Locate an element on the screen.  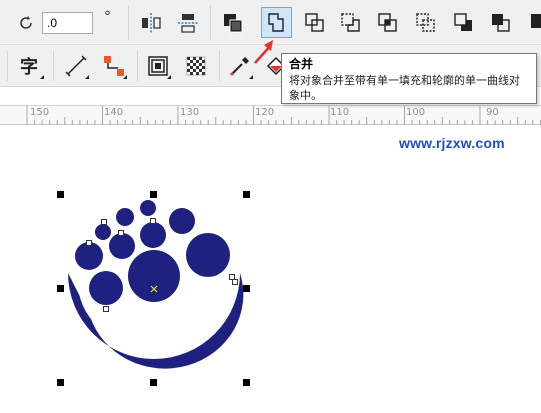
svg-text: 字 is located at coordinates (29, 67).